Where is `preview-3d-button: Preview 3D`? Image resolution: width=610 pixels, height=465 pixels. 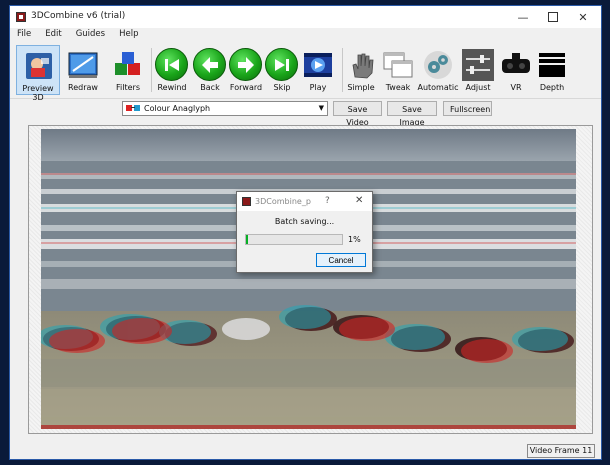 preview-3d-button: Preview 3D is located at coordinates (38, 73).